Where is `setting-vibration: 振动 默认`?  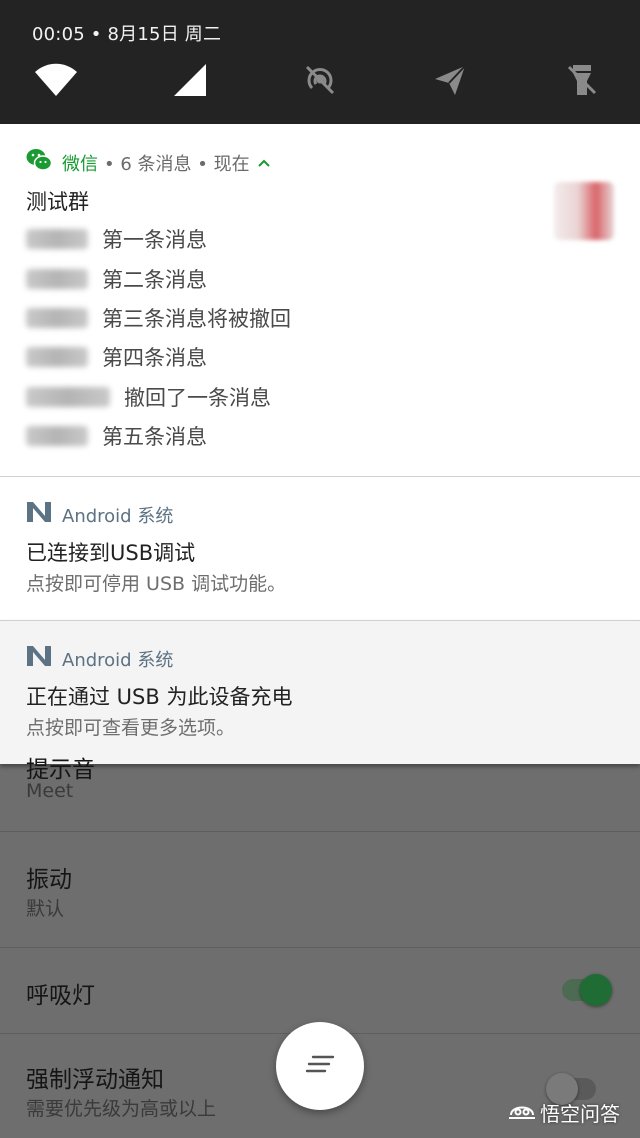
setting-vibration: 振动 默认 is located at coordinates (320, 890).